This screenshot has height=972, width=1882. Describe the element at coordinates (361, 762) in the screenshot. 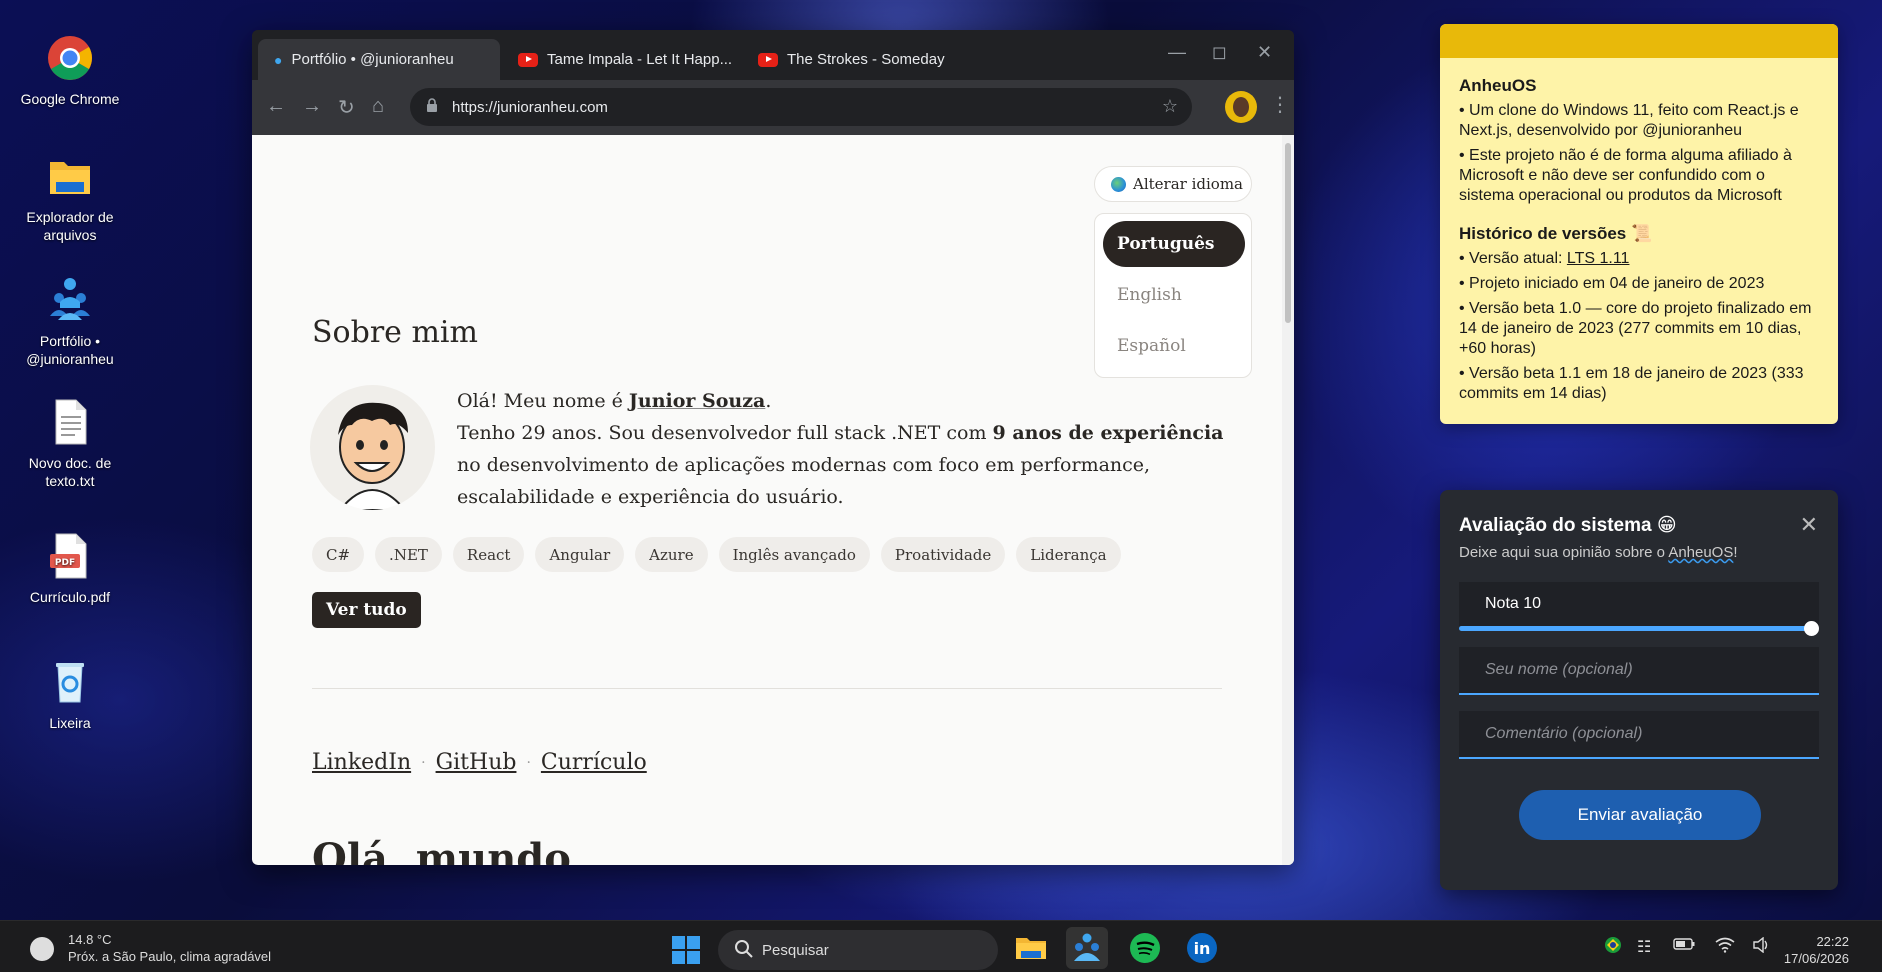

I see `linkedin-link: LinkedIn` at that location.